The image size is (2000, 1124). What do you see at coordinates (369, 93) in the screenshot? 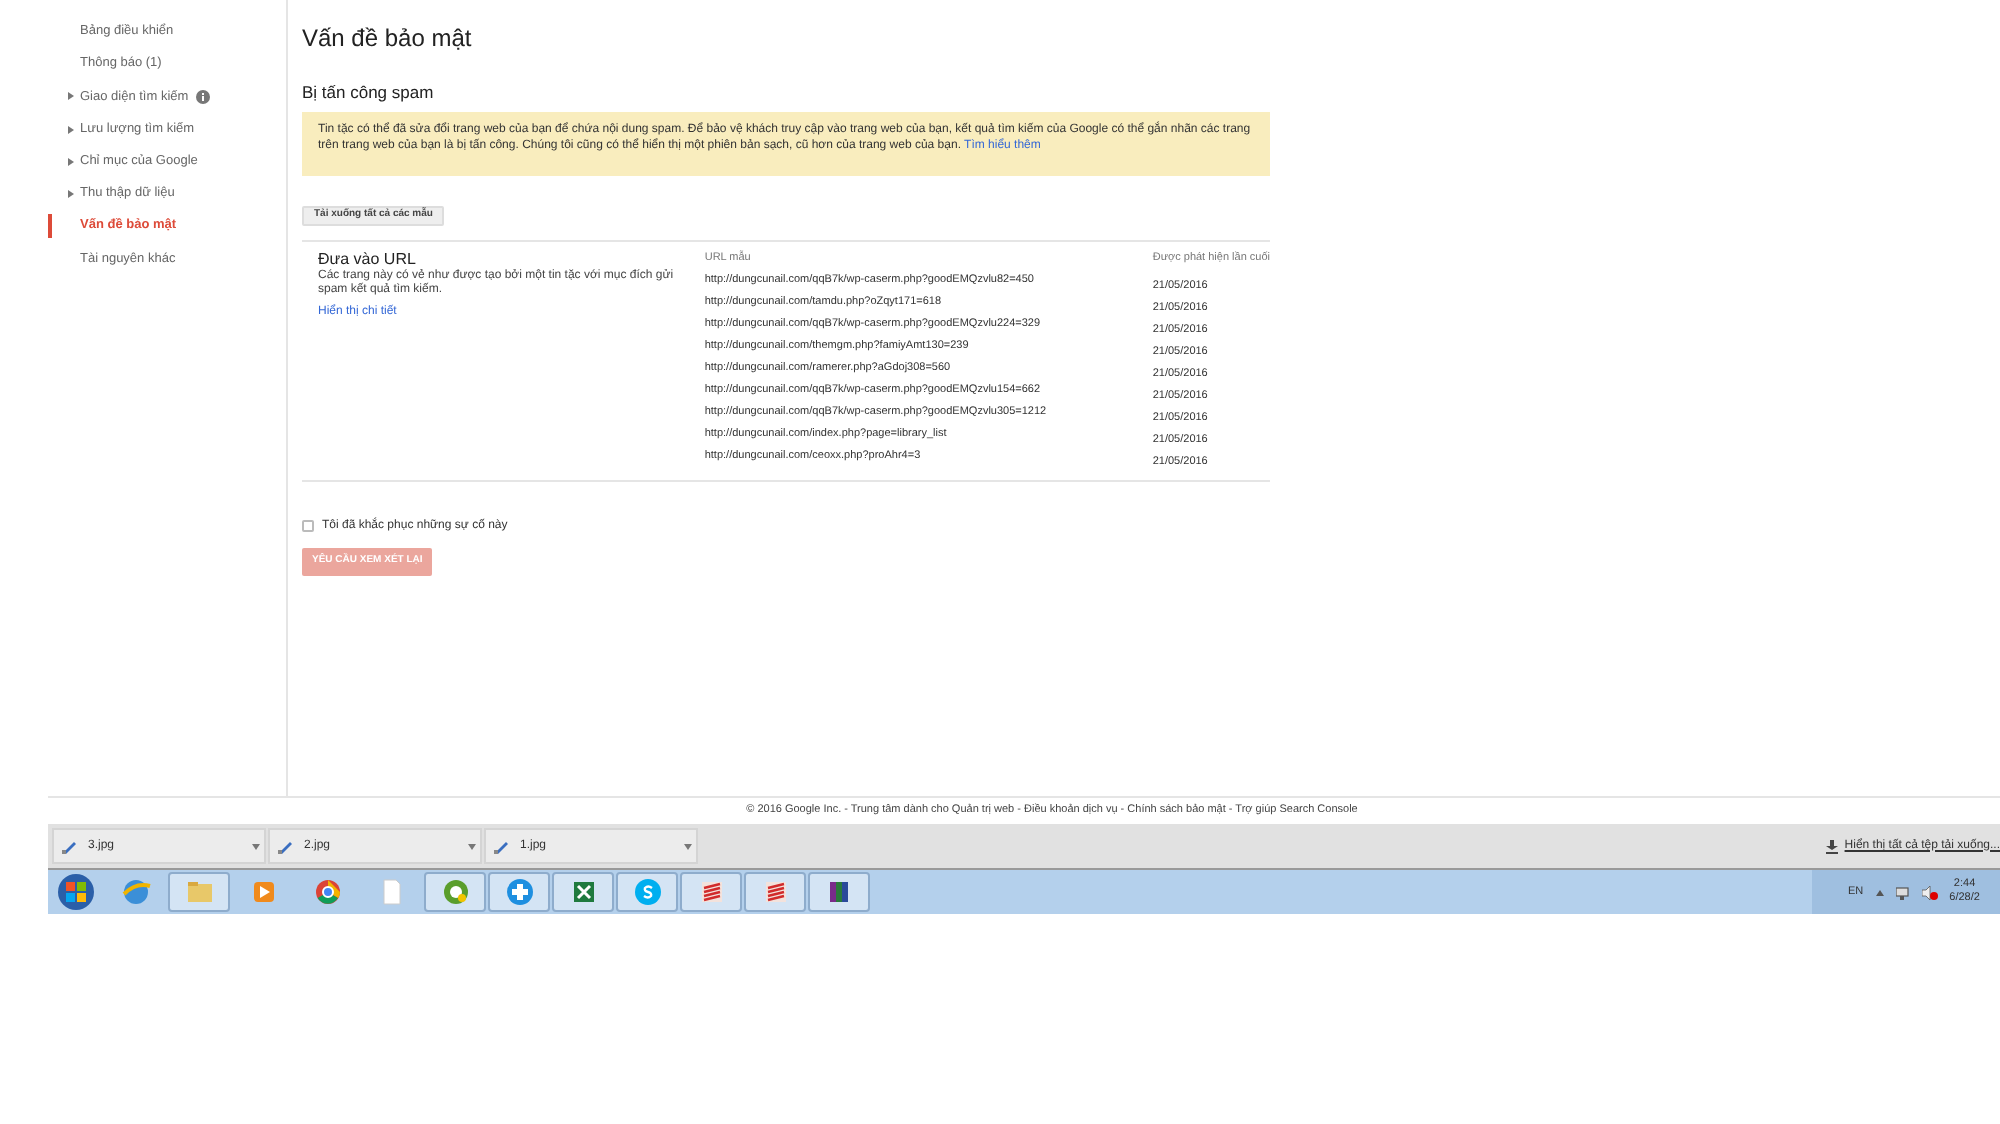
I see `section-title: Bị tấn công spam` at bounding box center [369, 93].